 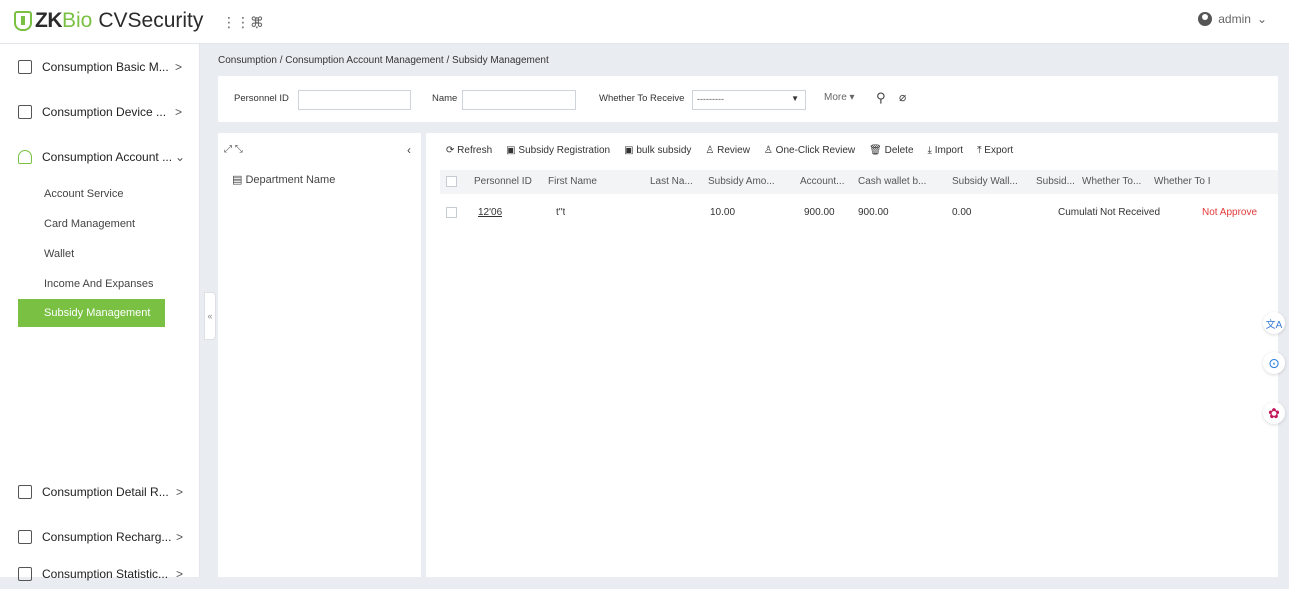 I want to click on clear-filter-icon: ⌀, so click(x=902, y=97).